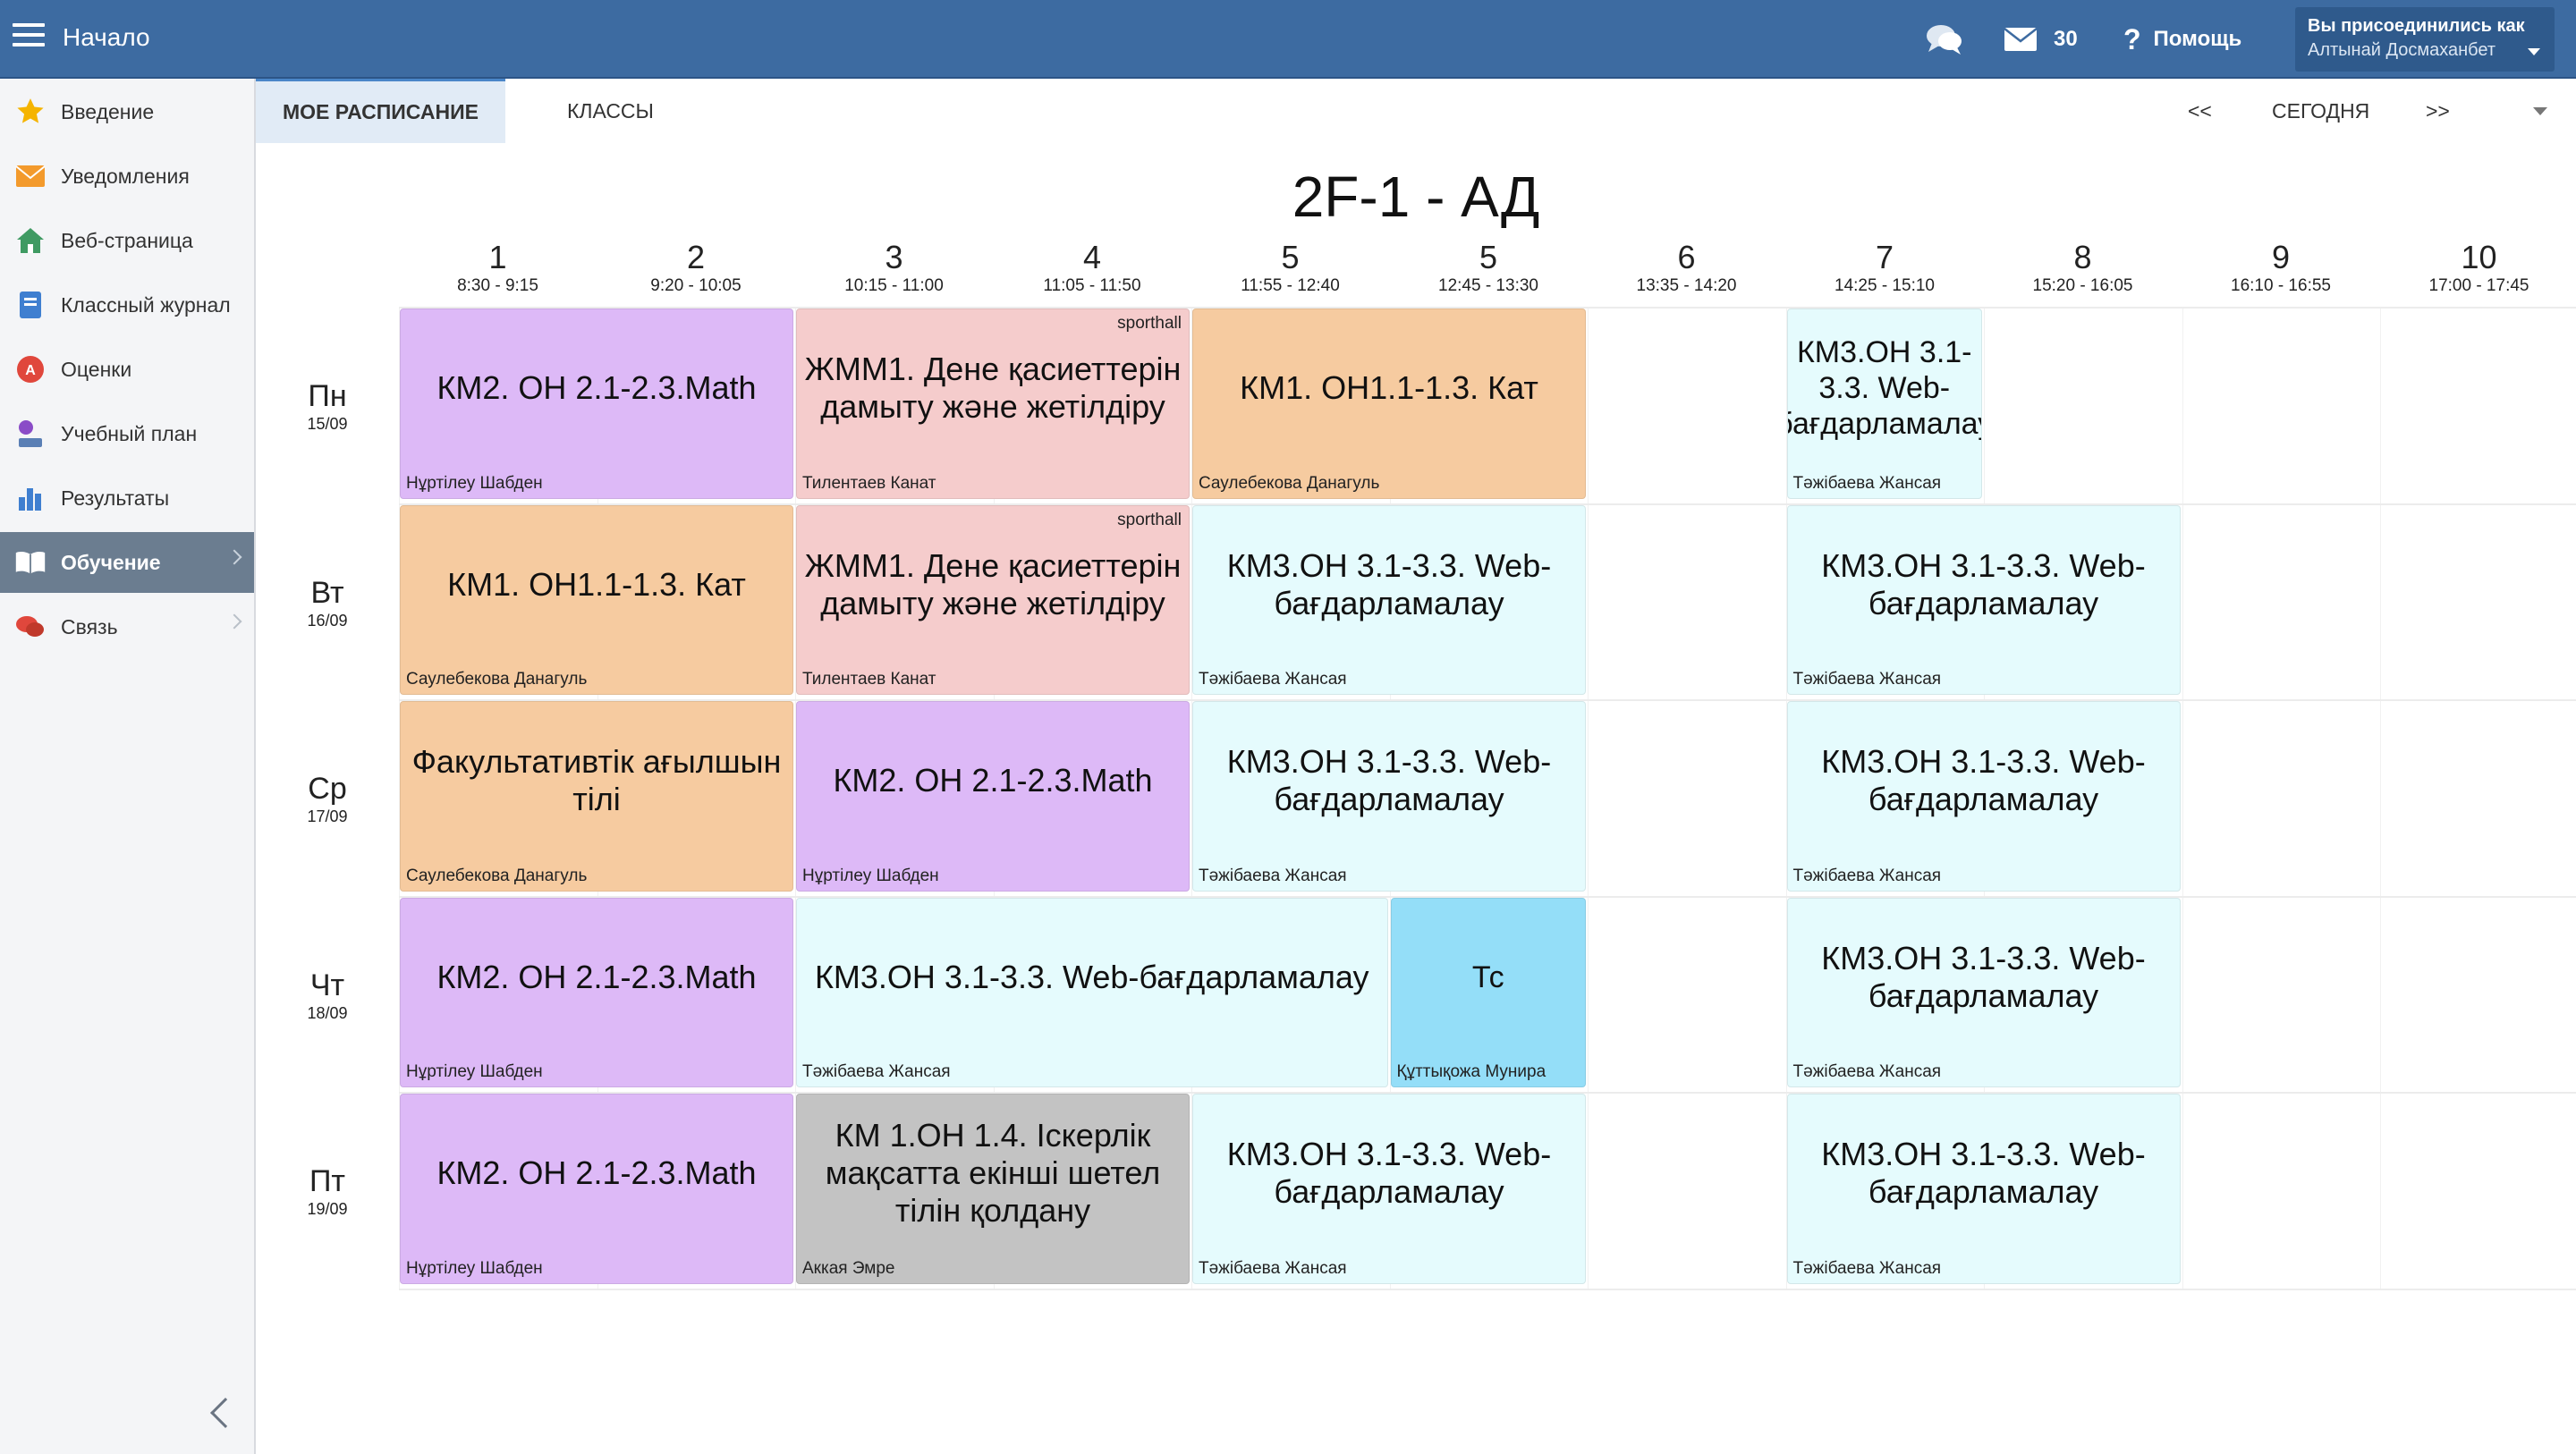 The width and height of the screenshot is (2576, 1454). Describe the element at coordinates (327, 396) in the screenshot. I see `day-name: Пн` at that location.